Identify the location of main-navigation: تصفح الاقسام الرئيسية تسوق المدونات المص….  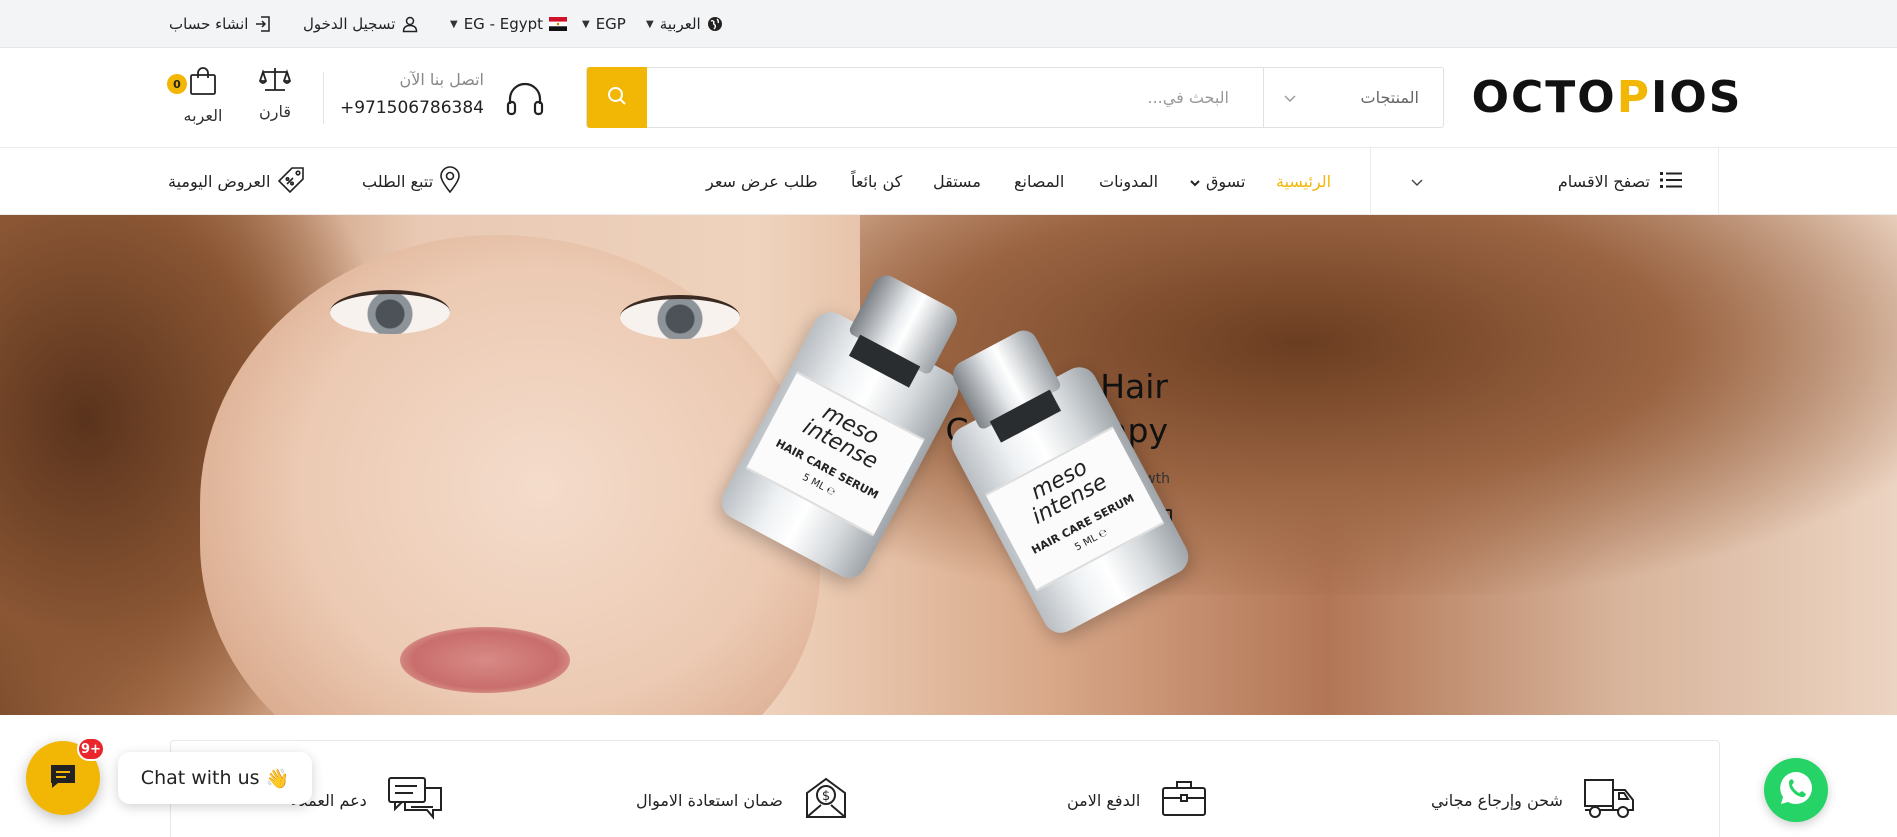
(948, 181).